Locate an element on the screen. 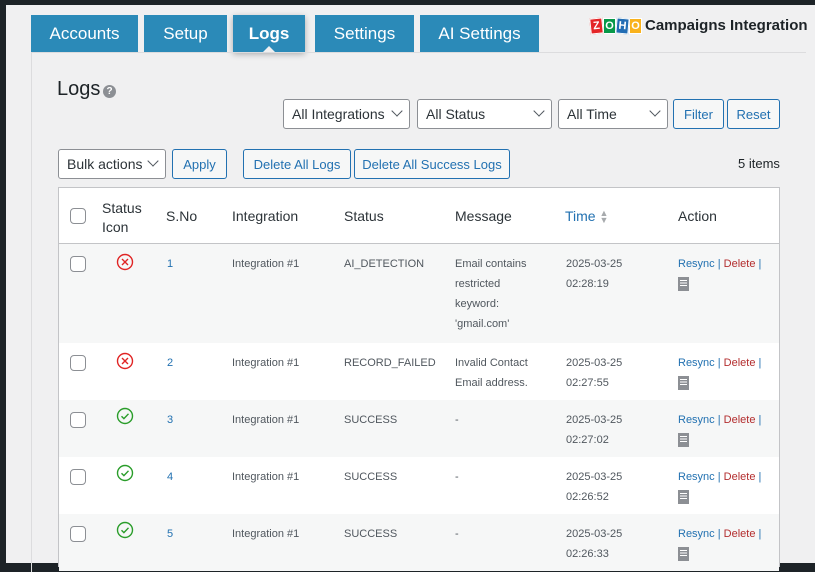 The image size is (815, 572). time-filter-select: All Time is located at coordinates (613, 114).